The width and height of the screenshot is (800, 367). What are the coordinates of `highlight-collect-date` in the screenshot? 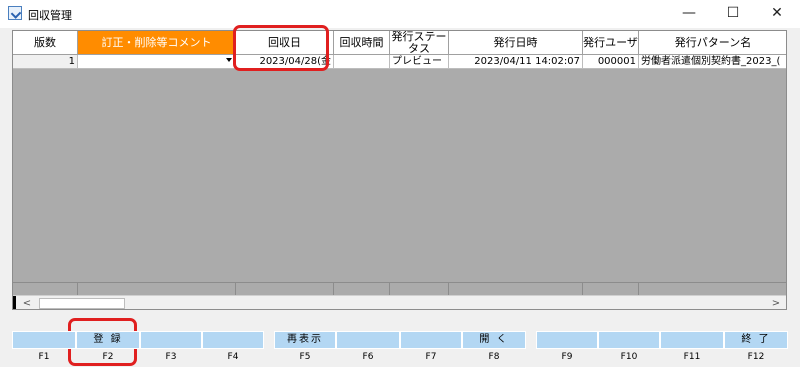 It's located at (281, 48).